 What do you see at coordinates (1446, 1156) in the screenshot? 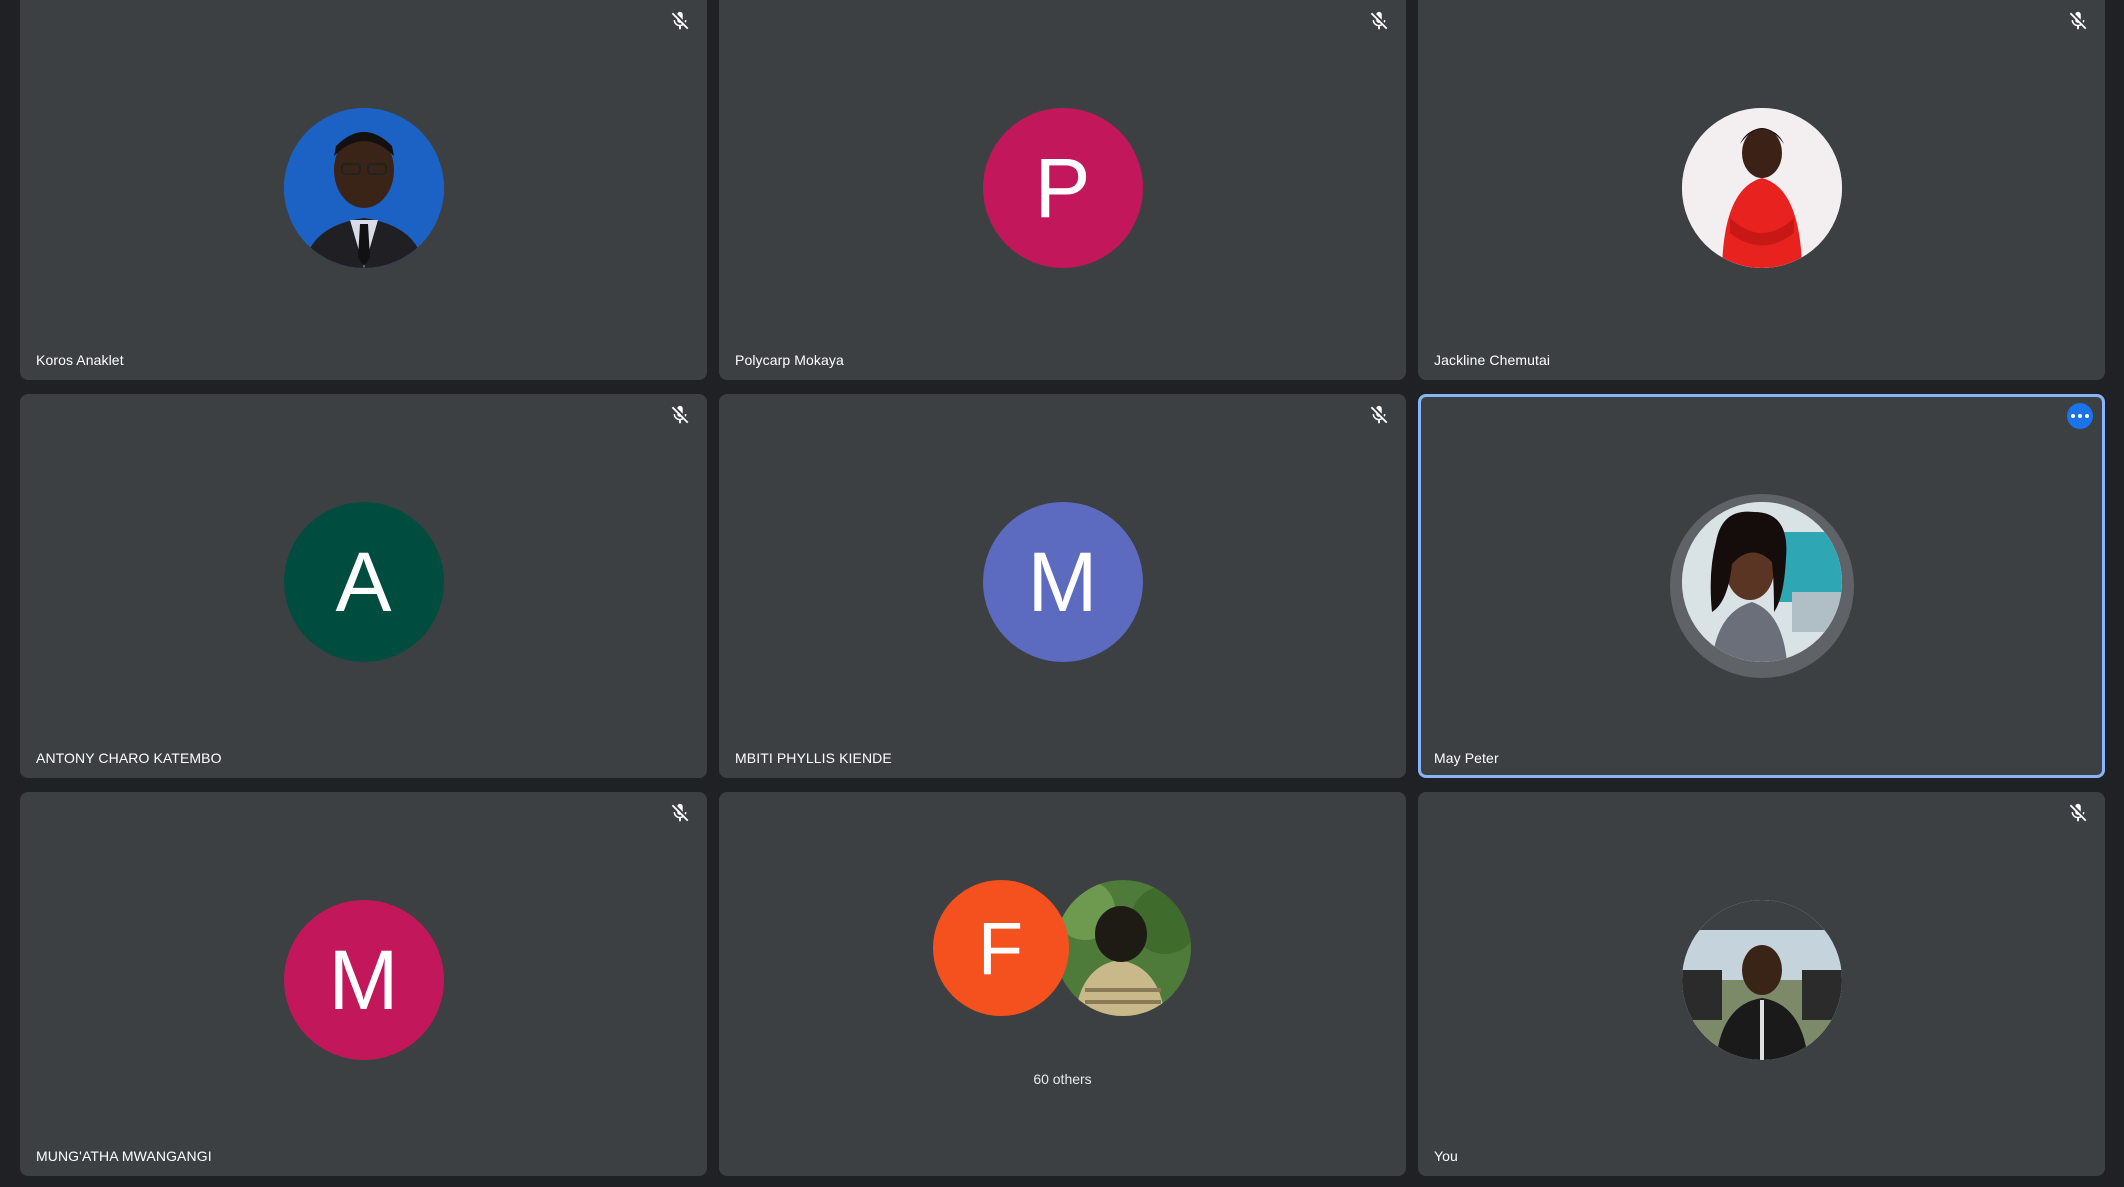
I see `participant-name: You` at bounding box center [1446, 1156].